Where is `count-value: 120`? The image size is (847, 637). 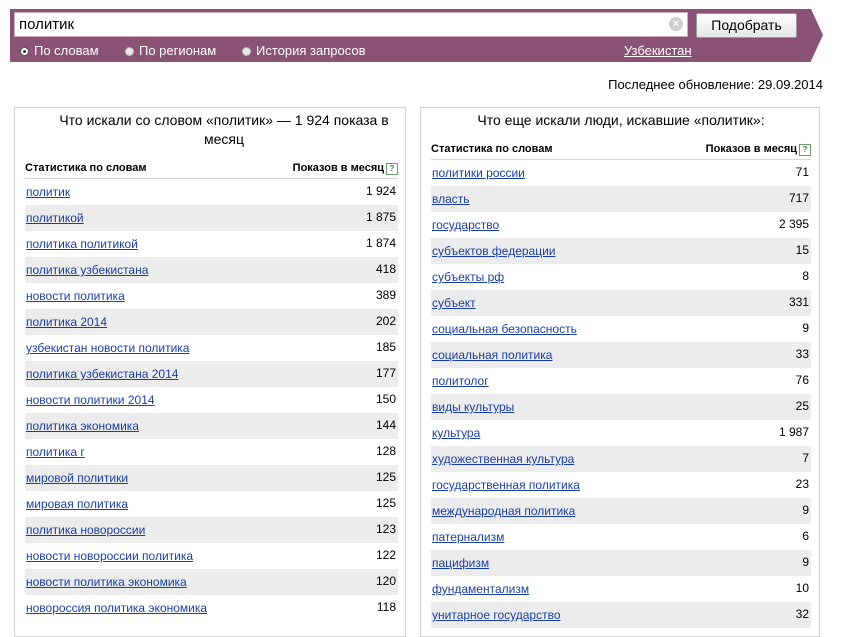
count-value: 120 is located at coordinates (385, 581).